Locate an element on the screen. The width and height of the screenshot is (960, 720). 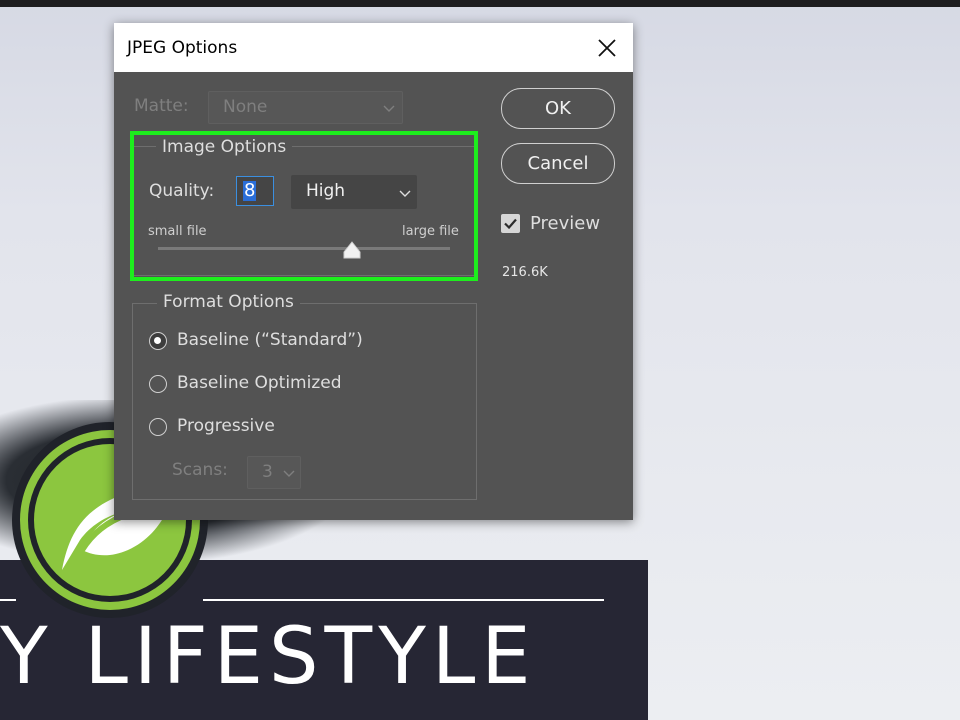
file-size-readout: 216.6K is located at coordinates (525, 272).